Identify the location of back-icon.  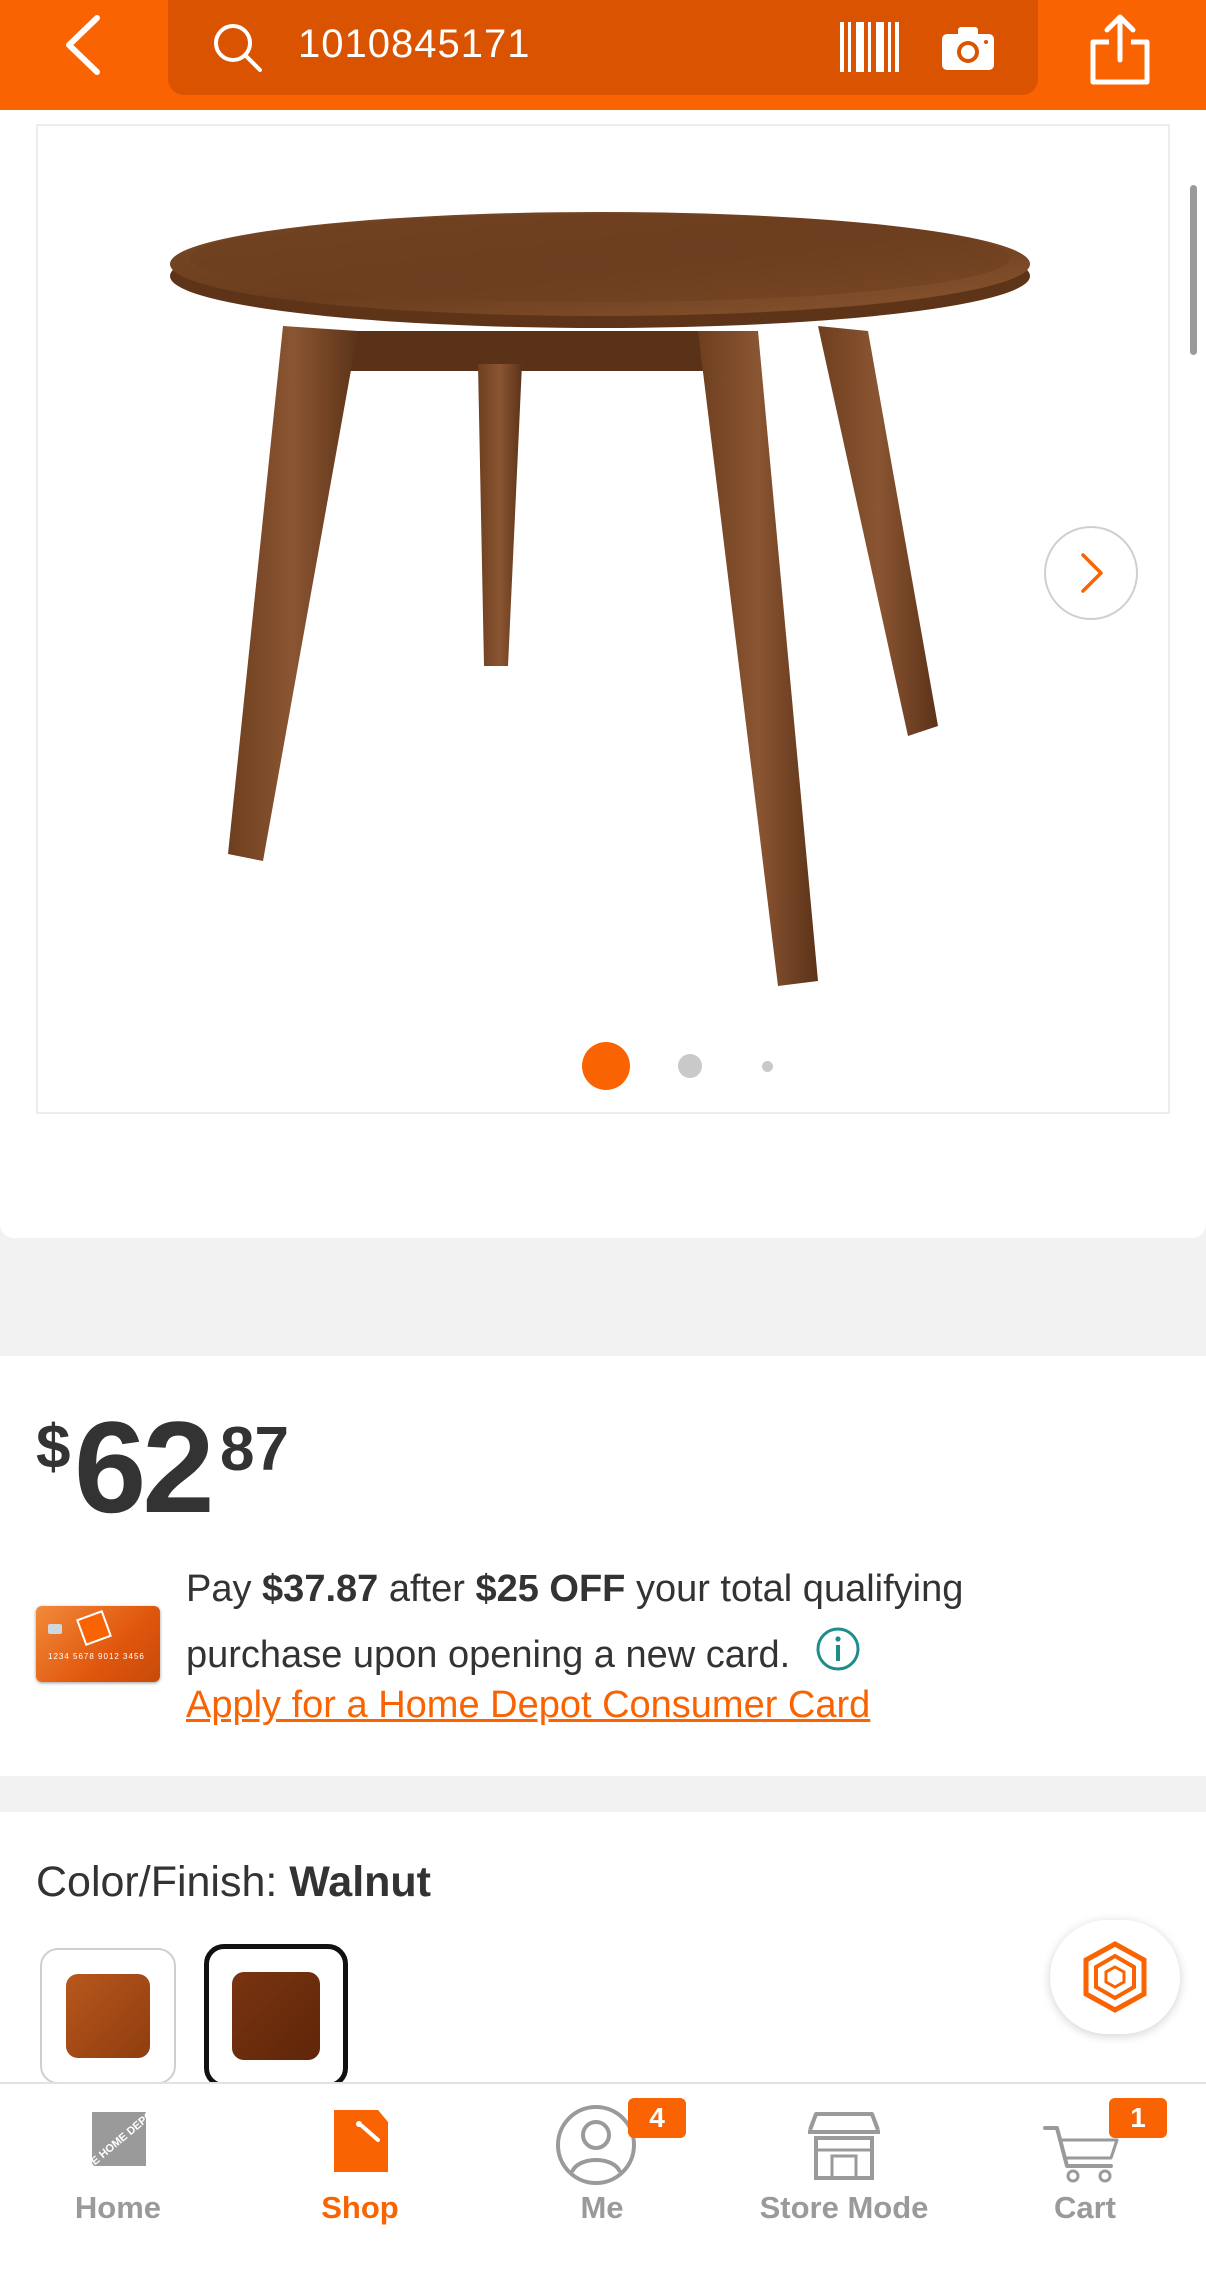
(83, 45).